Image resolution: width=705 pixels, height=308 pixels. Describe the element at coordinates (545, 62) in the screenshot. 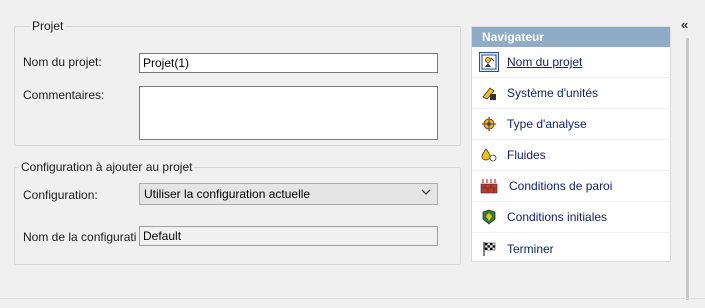

I see `nav-item-label: Nom du projet` at that location.